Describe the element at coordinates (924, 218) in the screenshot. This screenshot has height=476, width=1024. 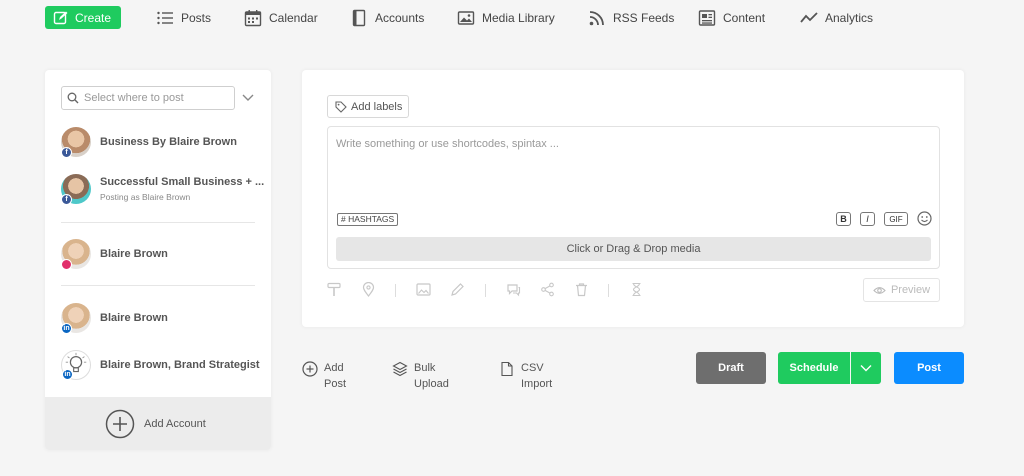
I see `emoji-icon` at that location.